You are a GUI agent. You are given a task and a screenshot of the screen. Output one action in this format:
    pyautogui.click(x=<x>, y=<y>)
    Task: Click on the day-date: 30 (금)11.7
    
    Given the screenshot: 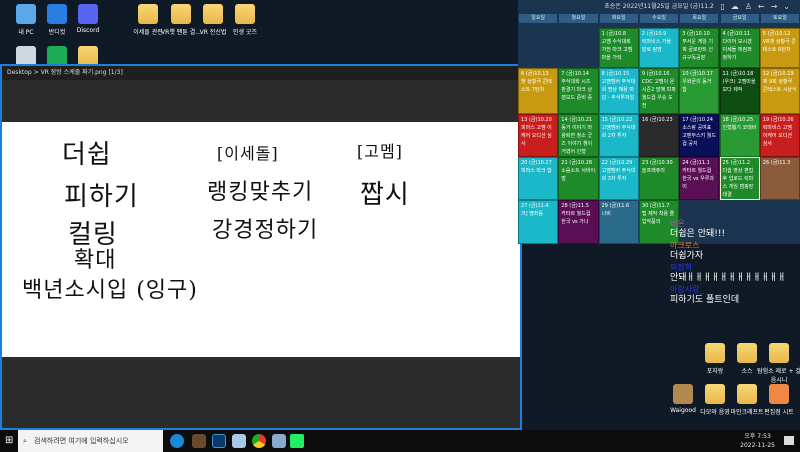 What is the action you would take?
    pyautogui.click(x=655, y=206)
    